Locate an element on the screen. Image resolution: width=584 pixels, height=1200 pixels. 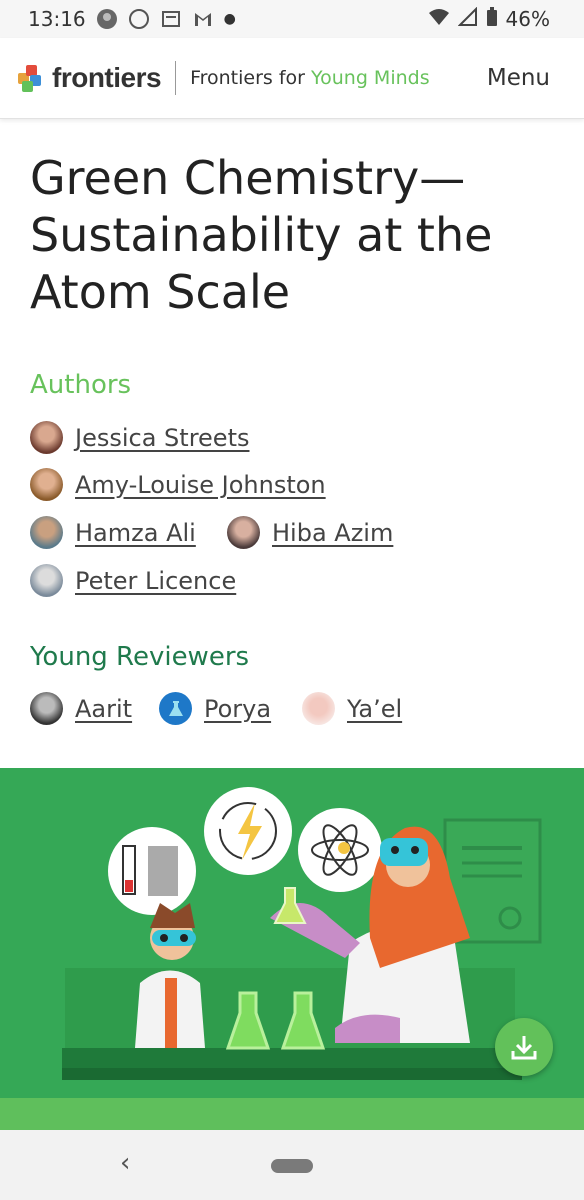
authors-heading: Authors is located at coordinates (81, 385).